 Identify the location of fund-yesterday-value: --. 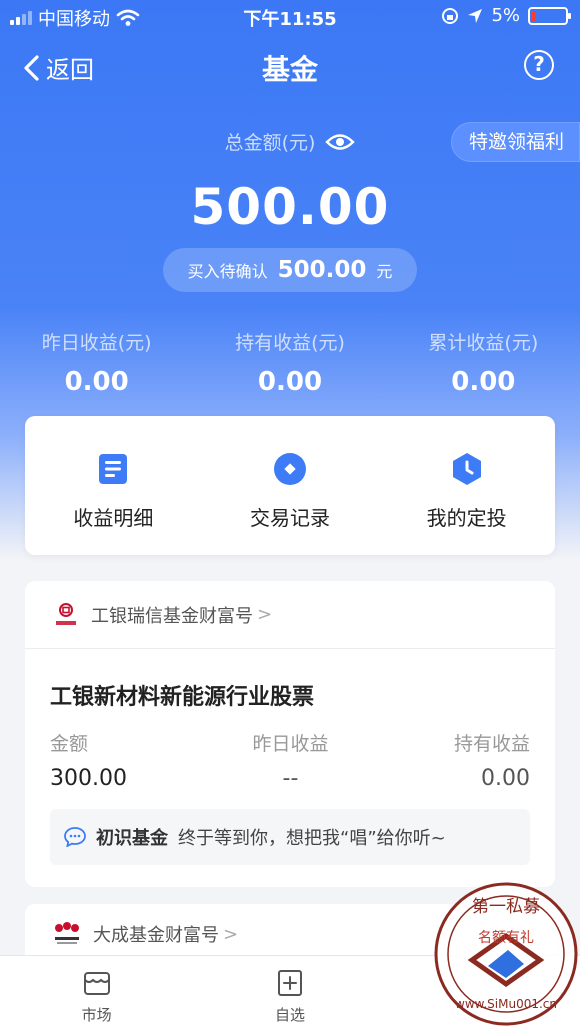
(290, 778).